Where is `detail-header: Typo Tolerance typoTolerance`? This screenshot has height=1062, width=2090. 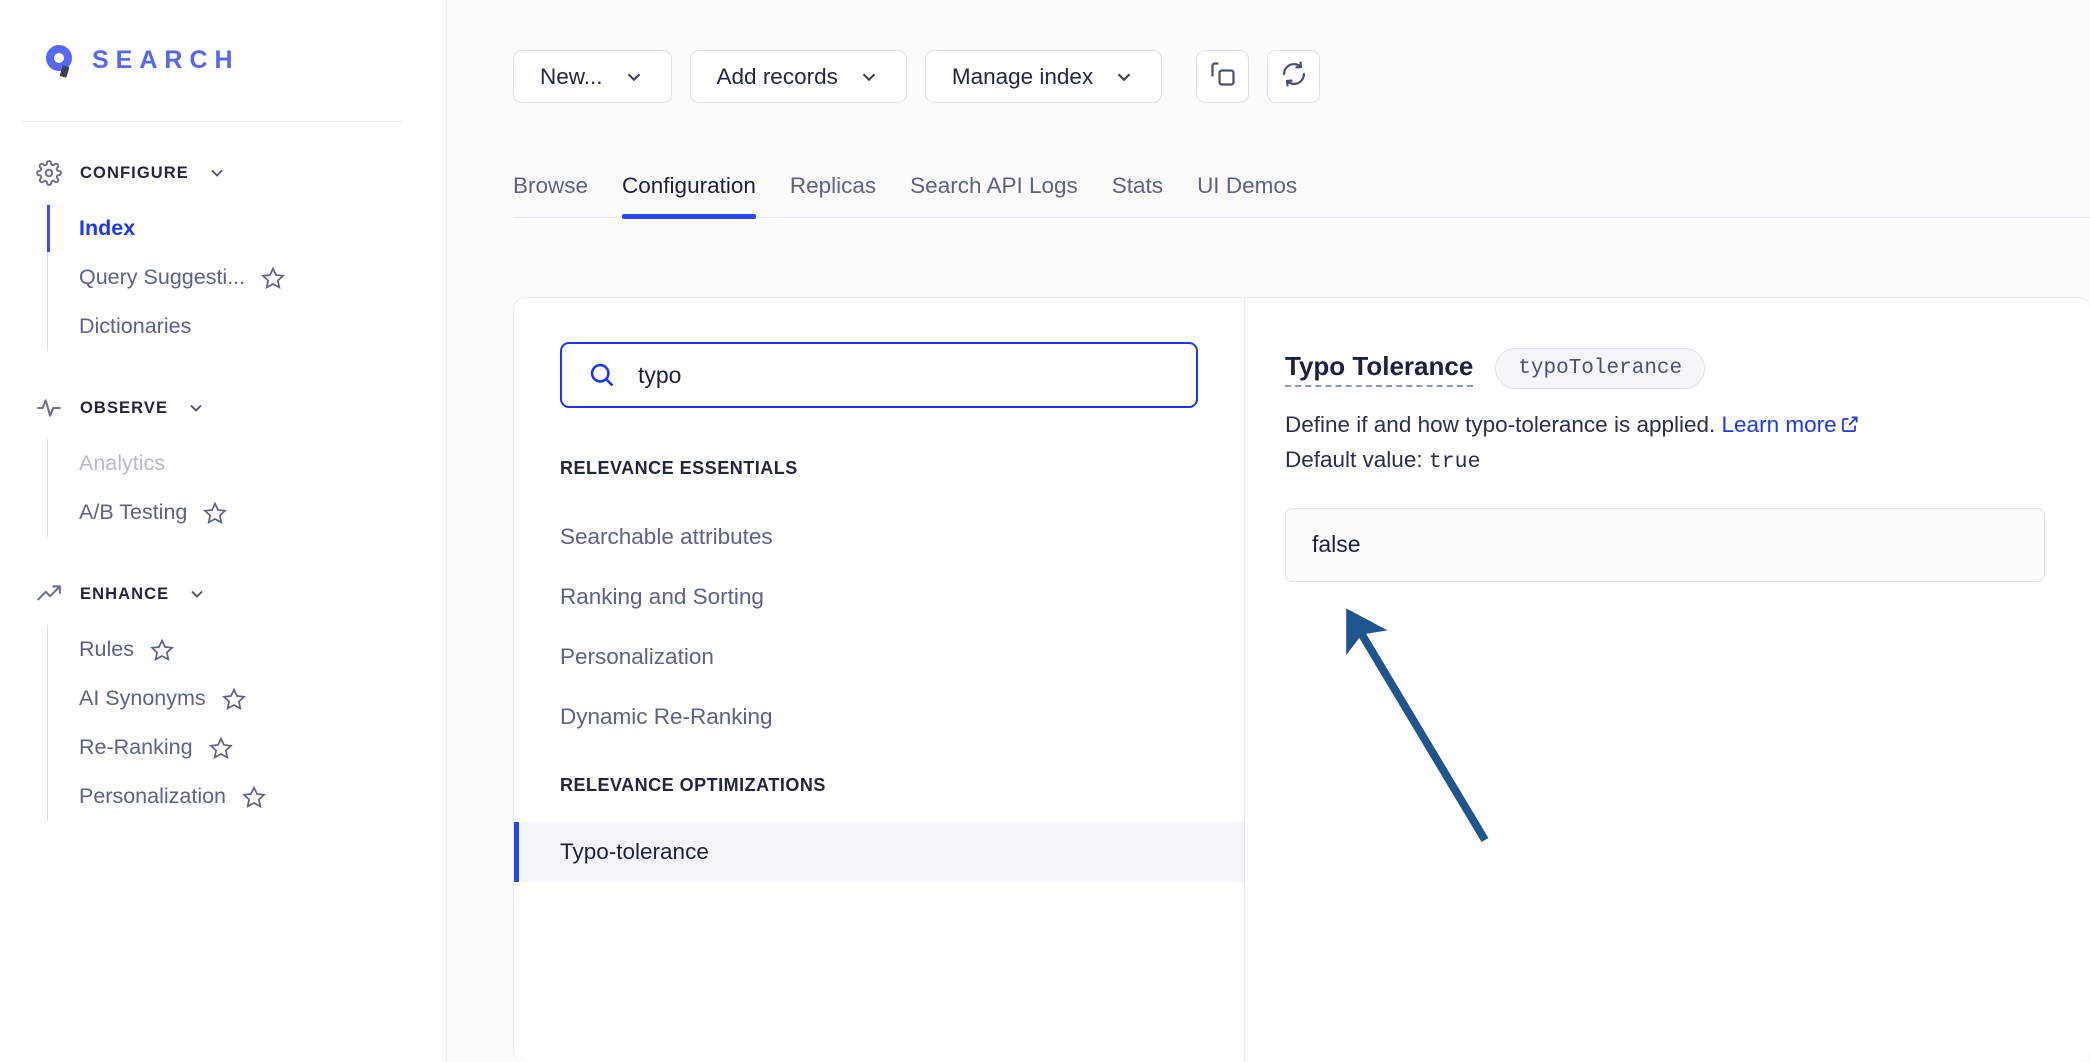 detail-header: Typo Tolerance typoTolerance is located at coordinates (1687, 368).